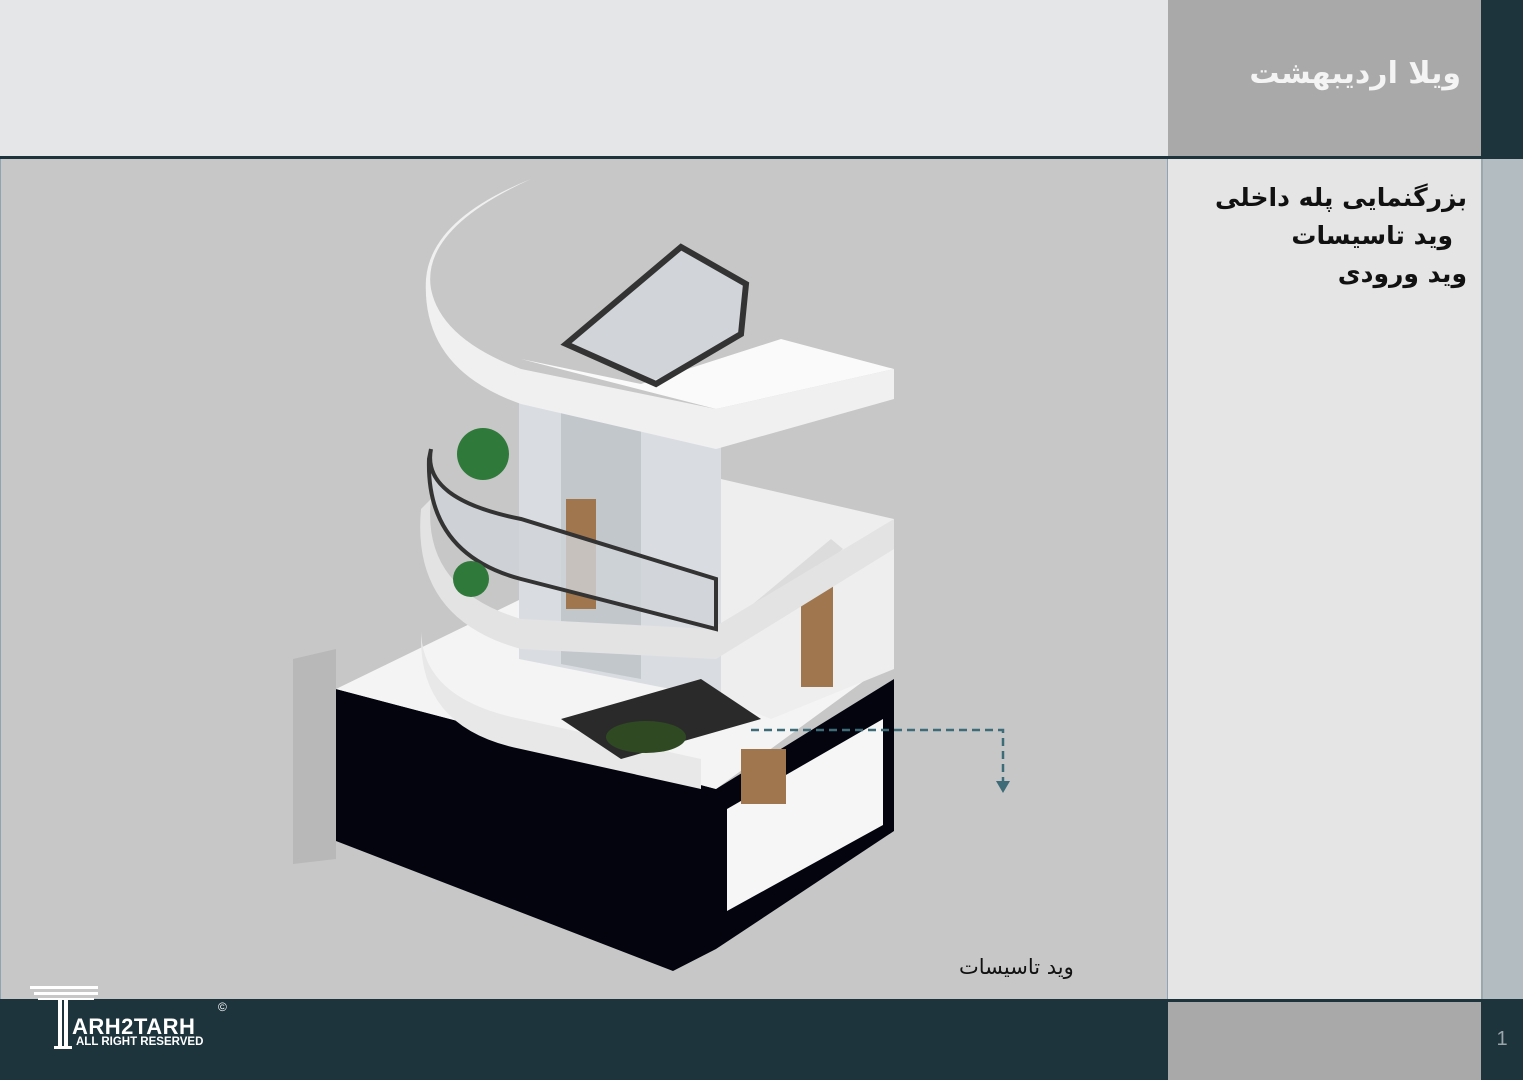 The height and width of the screenshot is (1080, 1523). Describe the element at coordinates (1372, 235) in the screenshot. I see `description-line-2: وید تاسیسات` at that location.